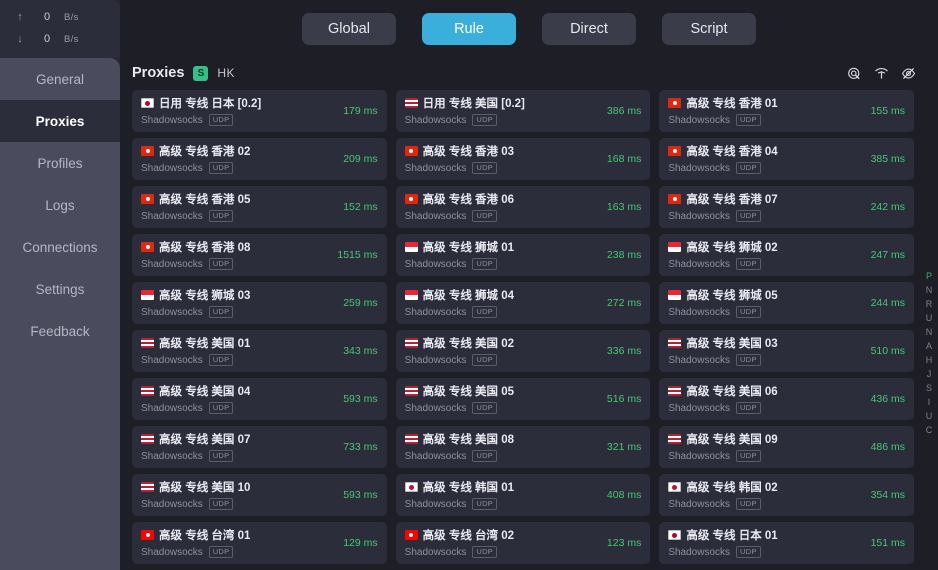 The image size is (938, 570). What do you see at coordinates (259, 255) in the screenshot?
I see `proxy-card: 高级 专线 香港 08 Shadowsocks UDP 1515 ms` at bounding box center [259, 255].